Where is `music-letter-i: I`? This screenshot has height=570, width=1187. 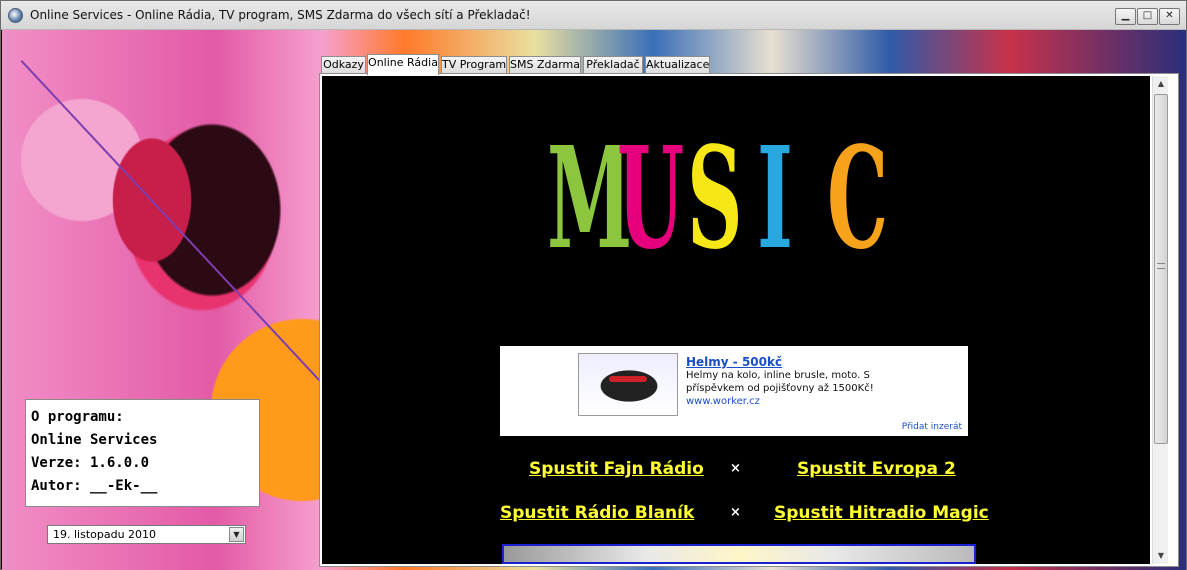
music-letter-i: I is located at coordinates (775, 199).